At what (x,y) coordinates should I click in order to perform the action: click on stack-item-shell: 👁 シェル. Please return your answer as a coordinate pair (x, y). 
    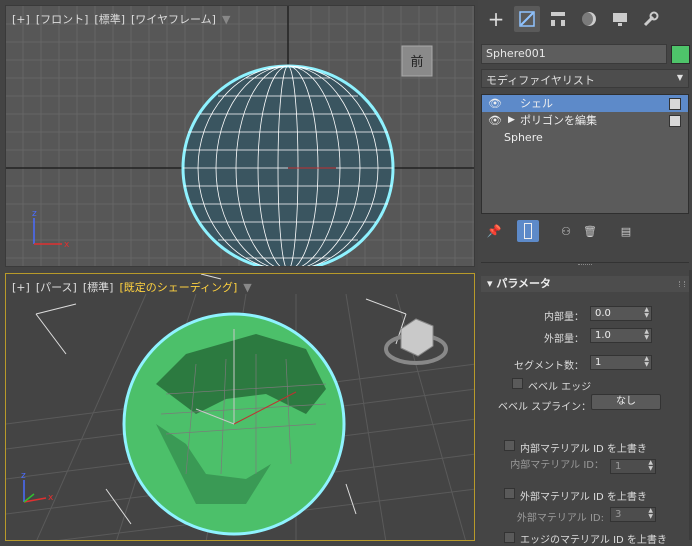
    Looking at the image, I should click on (585, 103).